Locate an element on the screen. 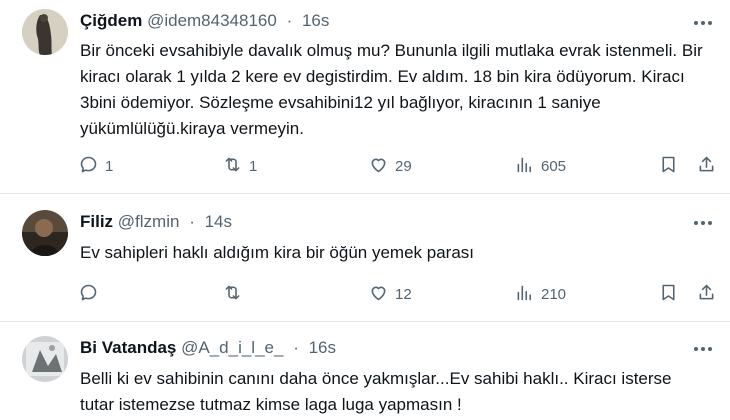  like-button: 29 is located at coordinates (390, 166).